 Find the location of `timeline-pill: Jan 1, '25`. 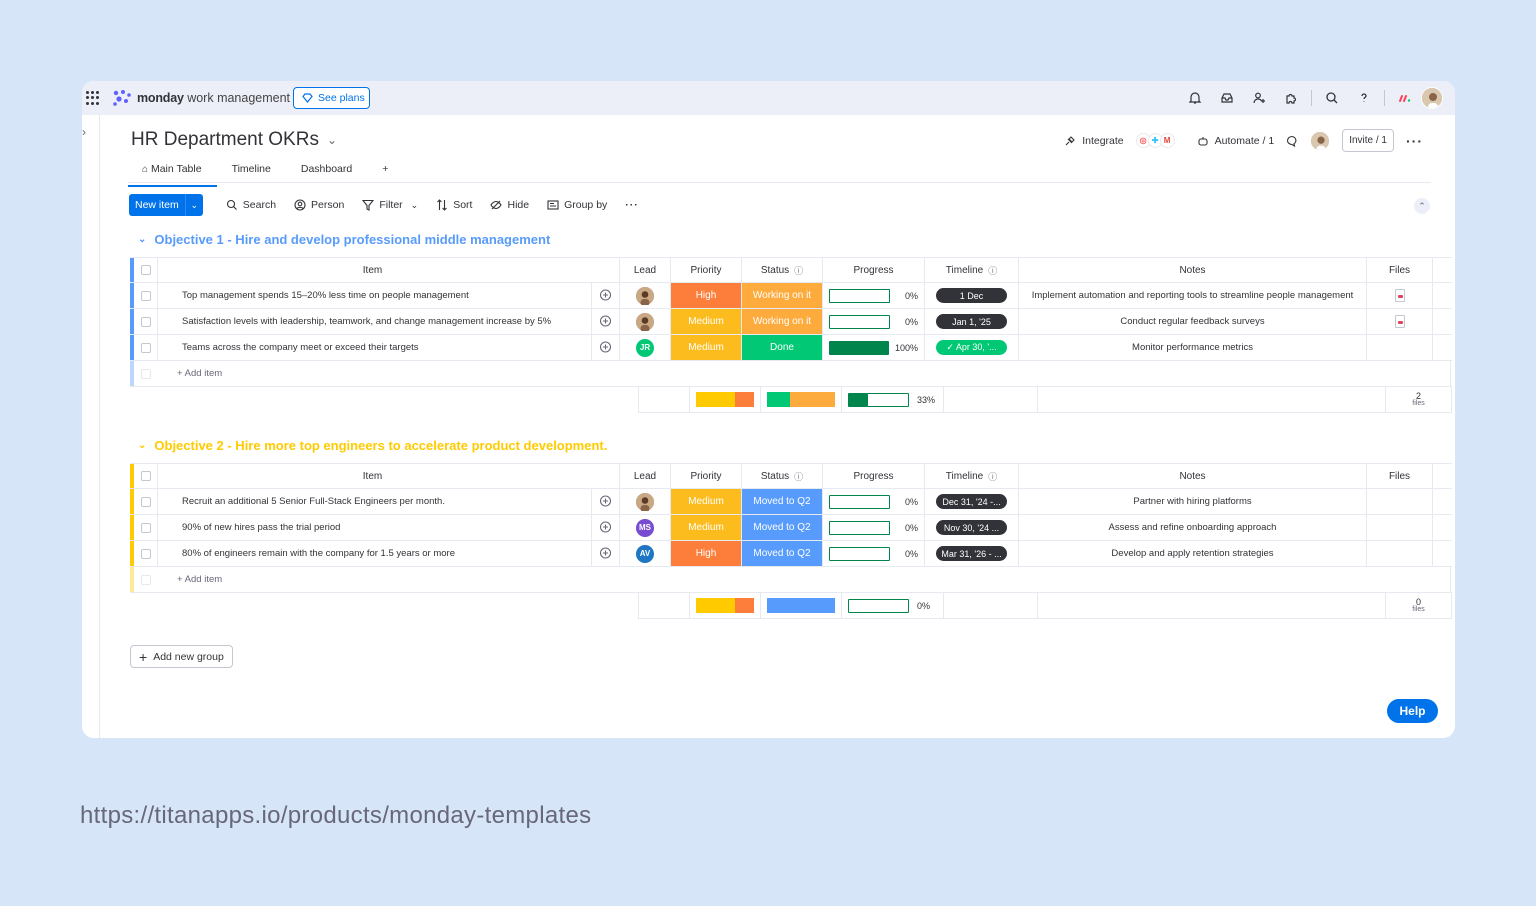

timeline-pill: Jan 1, '25 is located at coordinates (971, 321).